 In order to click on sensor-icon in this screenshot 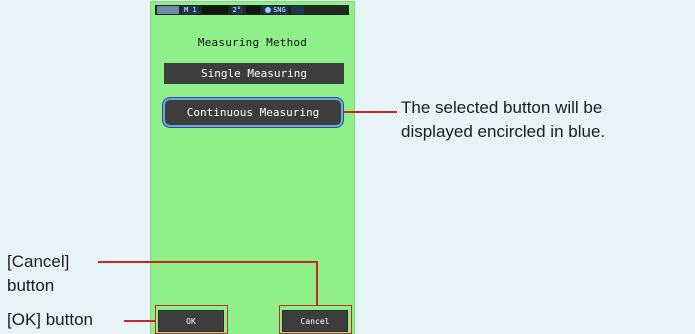, I will do `click(268, 10)`.